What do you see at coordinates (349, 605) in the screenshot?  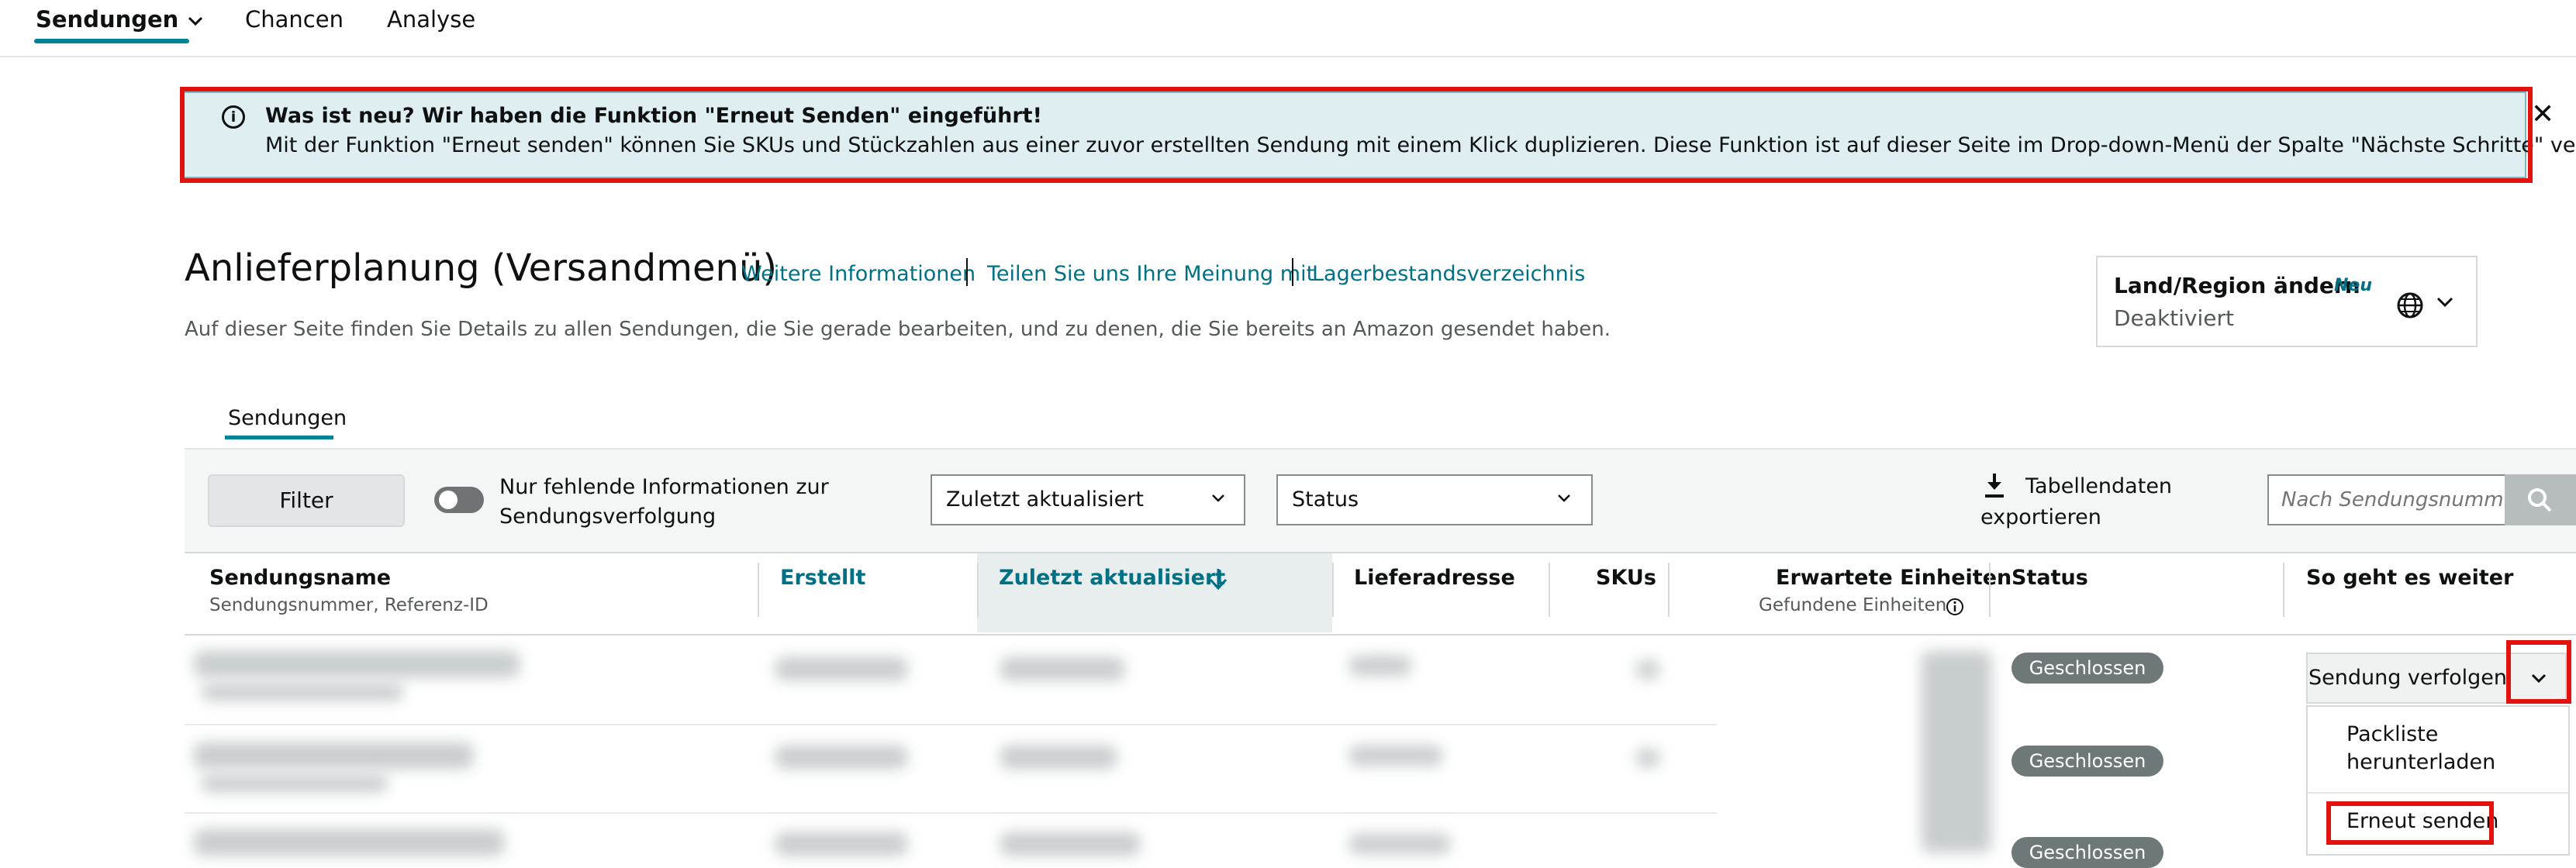 I see `col-shipment-name-sub: Sendungsnummer, Referenz-ID` at bounding box center [349, 605].